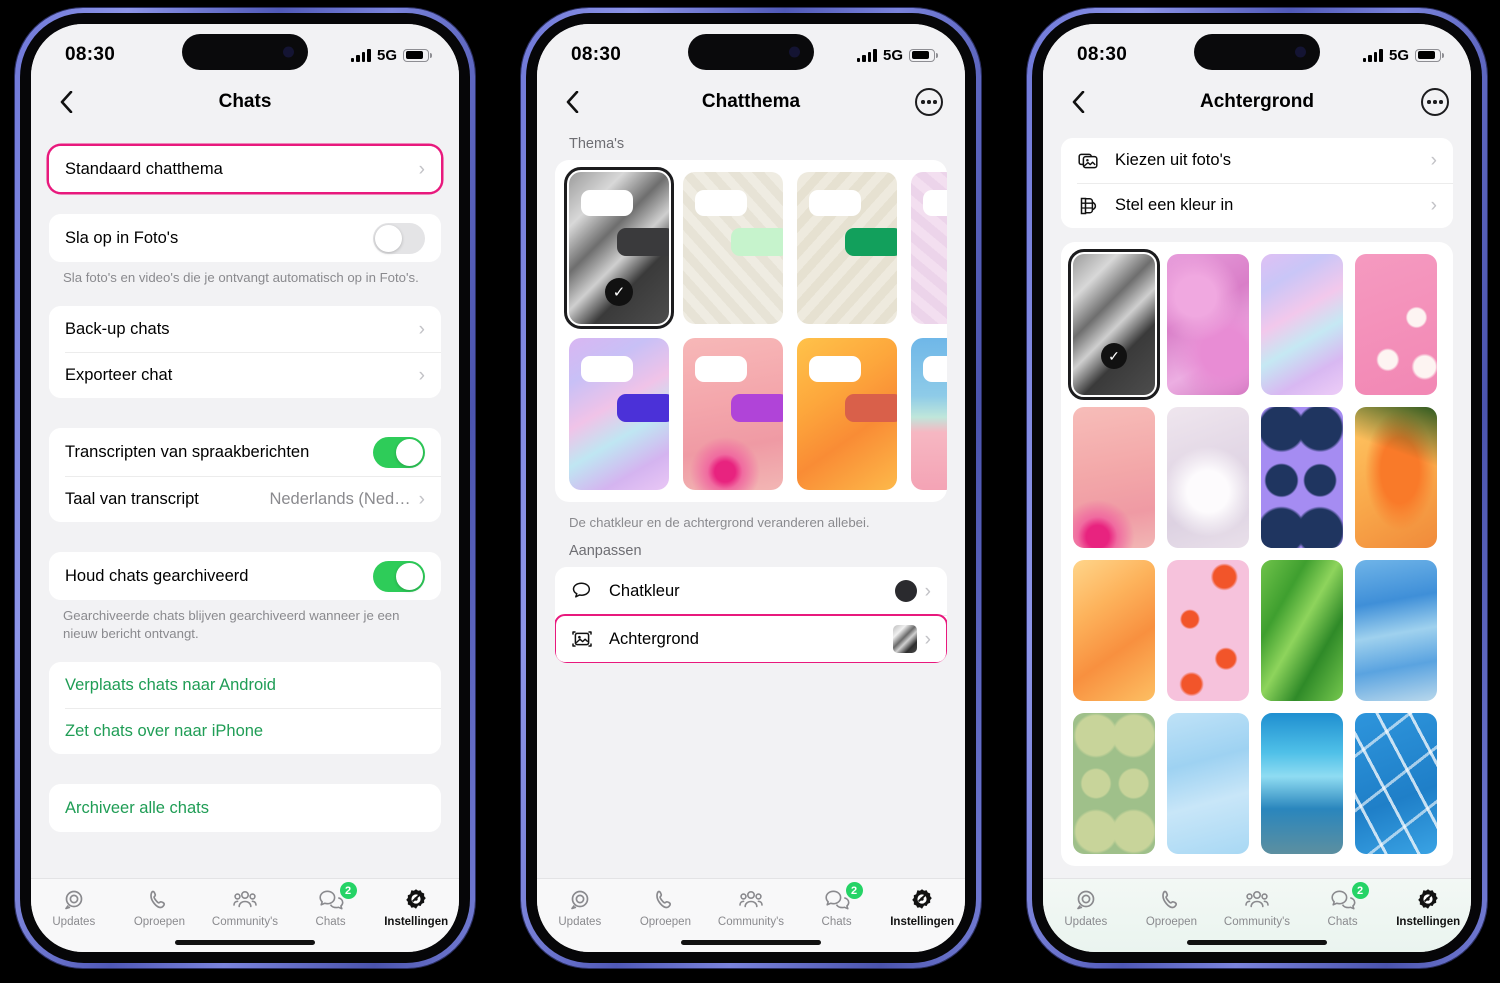 The width and height of the screenshot is (1500, 983). Describe the element at coordinates (751, 899) in the screenshot. I see `communities-icon` at that location.